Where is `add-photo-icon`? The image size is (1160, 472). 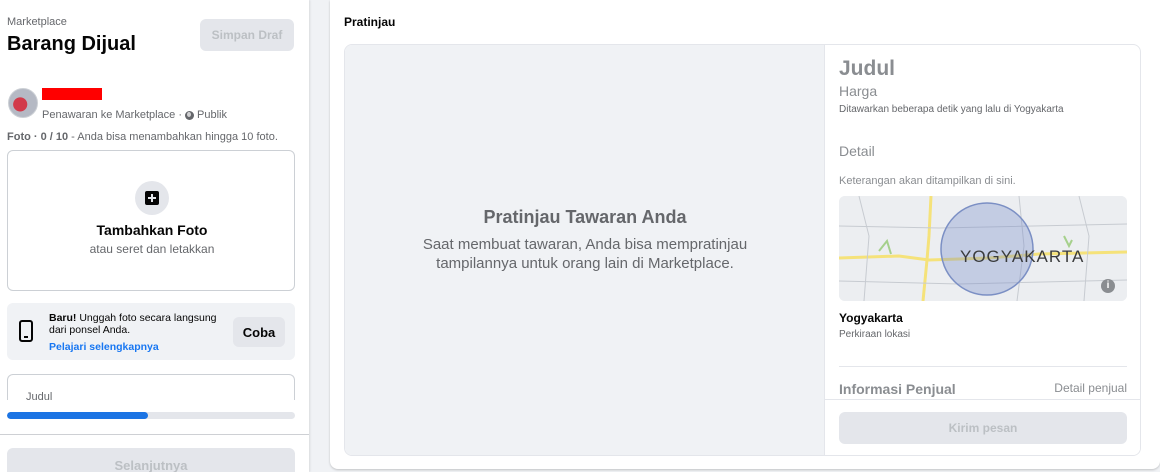
add-photo-icon is located at coordinates (152, 198).